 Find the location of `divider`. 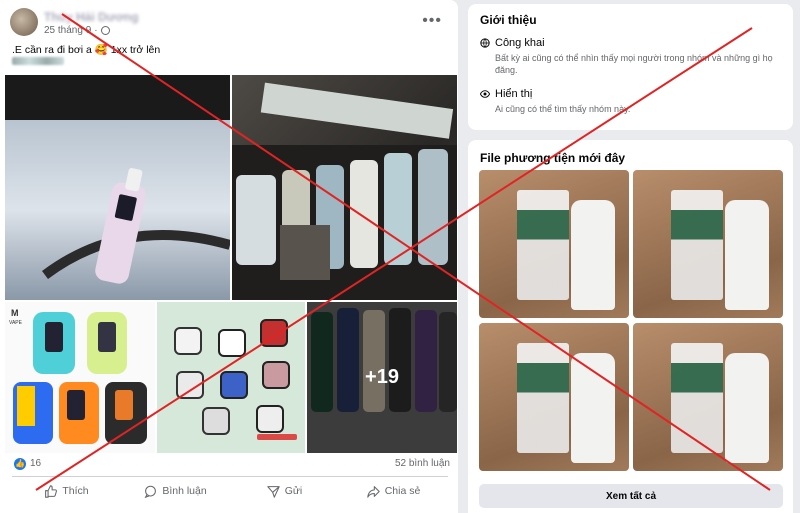

divider is located at coordinates (230, 476).